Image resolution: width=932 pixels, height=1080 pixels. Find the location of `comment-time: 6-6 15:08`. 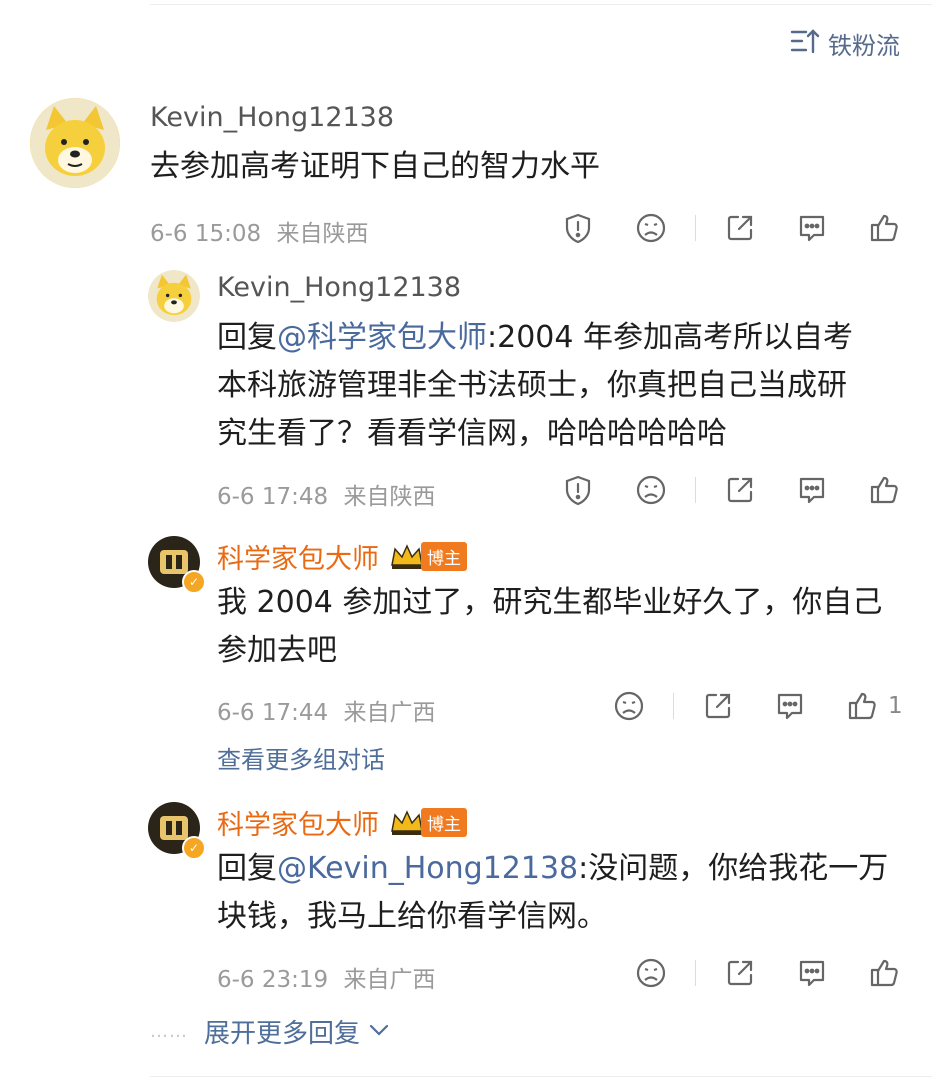

comment-time: 6-6 15:08 is located at coordinates (206, 234).